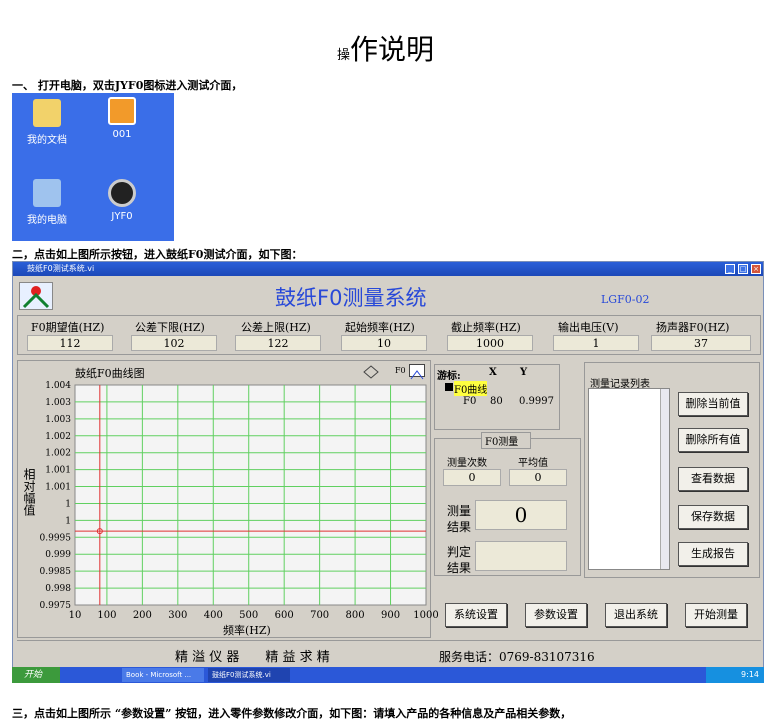  Describe the element at coordinates (521, 515) in the screenshot. I see `result-value: 0` at that location.